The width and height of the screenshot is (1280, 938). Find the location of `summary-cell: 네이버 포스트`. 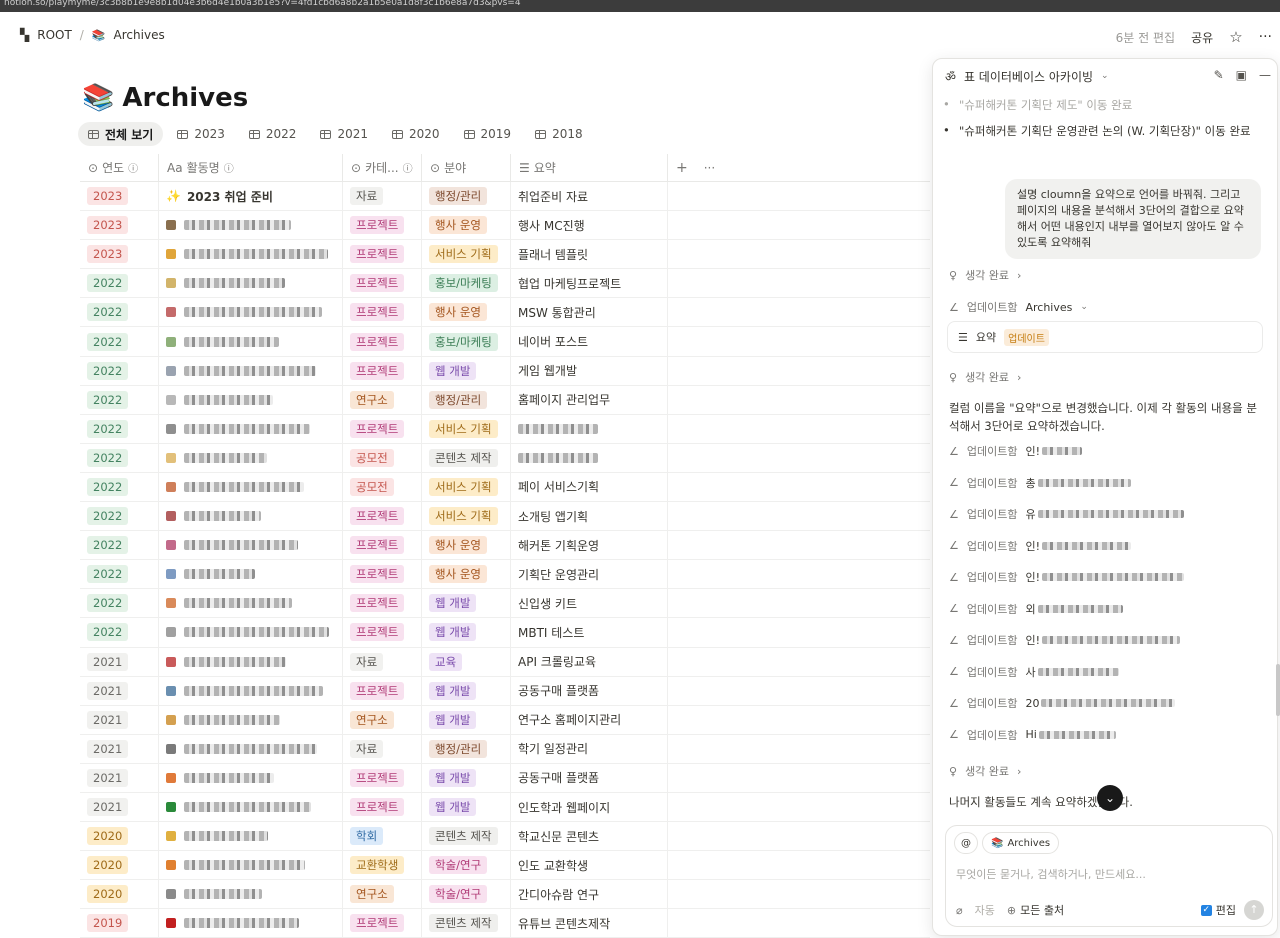

summary-cell: 네이버 포스트 is located at coordinates (589, 341).